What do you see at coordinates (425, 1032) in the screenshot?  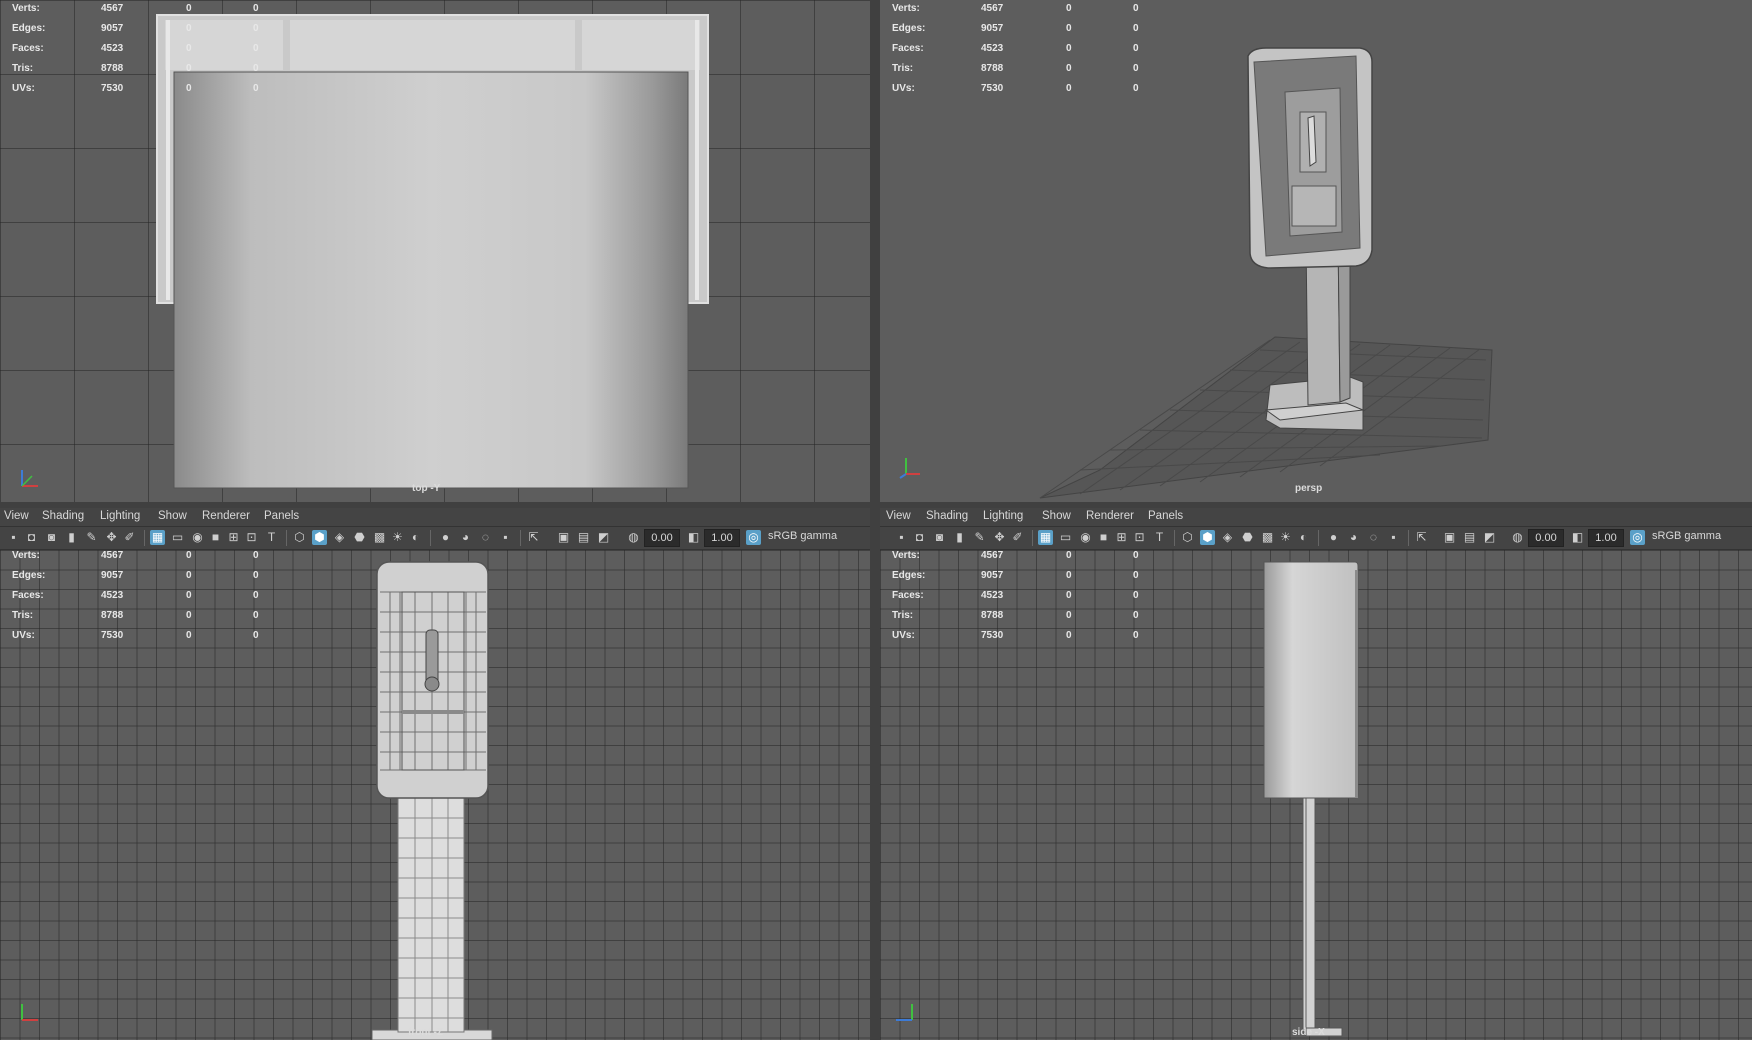 I see `camera-label: front -Z` at bounding box center [425, 1032].